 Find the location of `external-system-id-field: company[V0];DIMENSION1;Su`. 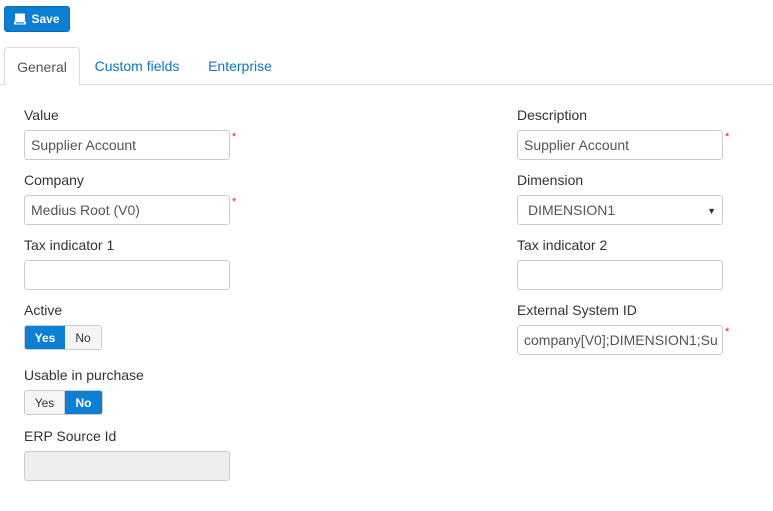

external-system-id-field: company[V0];DIMENSION1;Su is located at coordinates (620, 340).